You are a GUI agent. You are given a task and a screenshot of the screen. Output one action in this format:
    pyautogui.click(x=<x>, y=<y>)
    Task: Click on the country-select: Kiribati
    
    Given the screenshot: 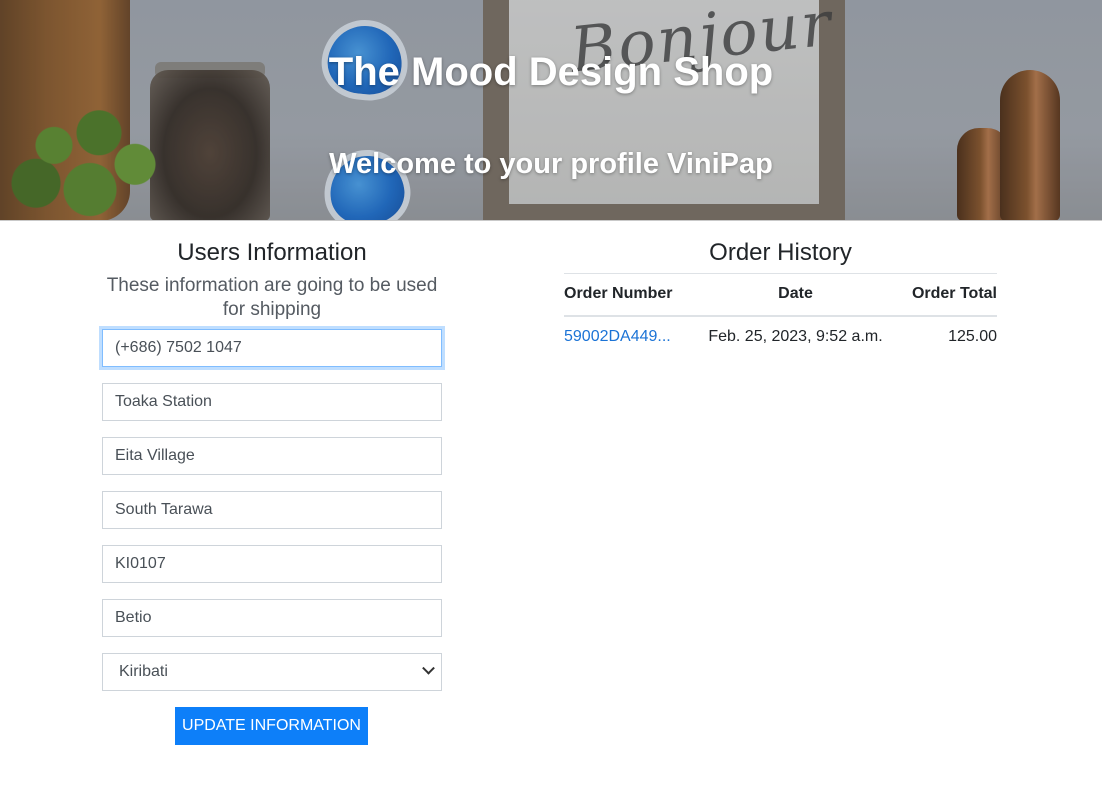 What is the action you would take?
    pyautogui.click(x=272, y=672)
    